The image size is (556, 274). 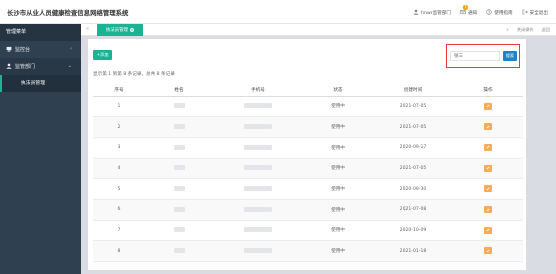 I want to click on add-button: +添加, so click(x=102, y=55).